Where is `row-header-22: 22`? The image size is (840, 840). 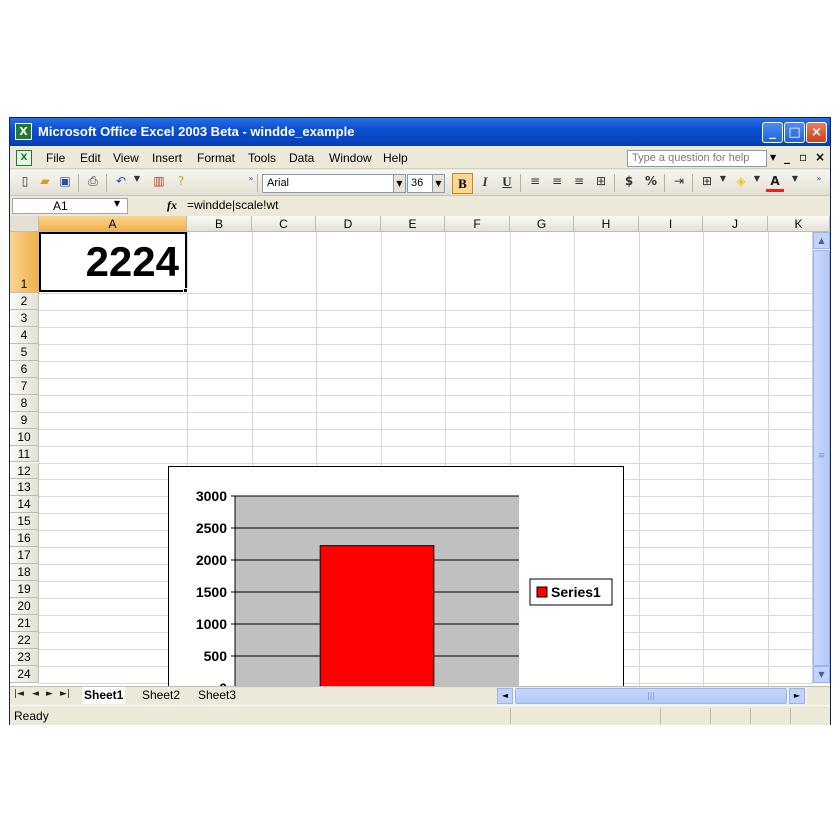 row-header-22: 22 is located at coordinates (24, 640).